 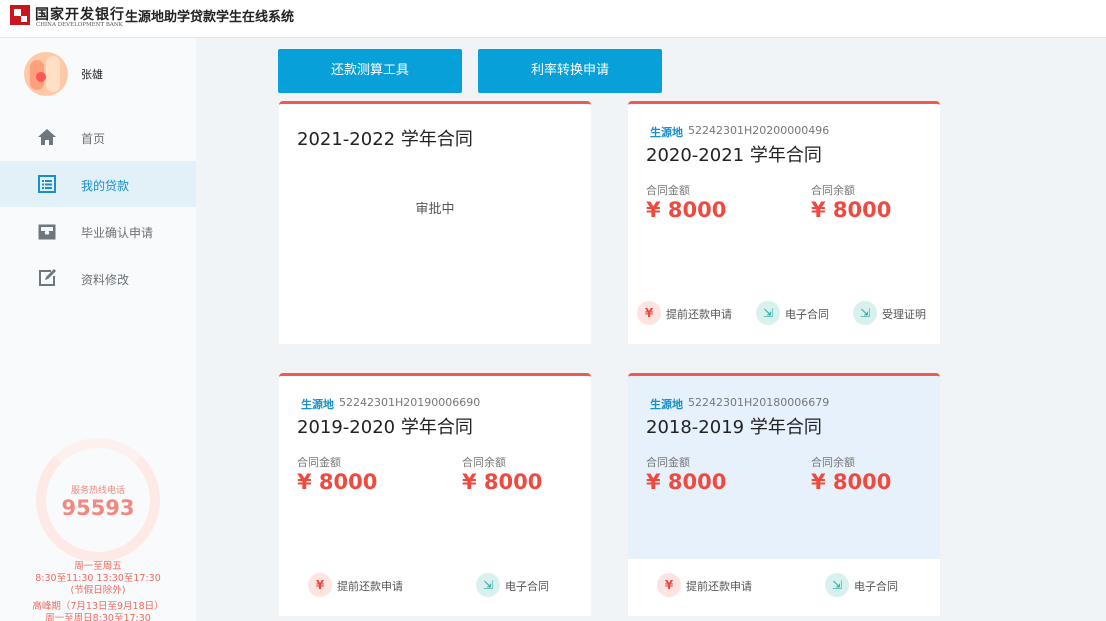 I want to click on list-icon, so click(x=47, y=184).